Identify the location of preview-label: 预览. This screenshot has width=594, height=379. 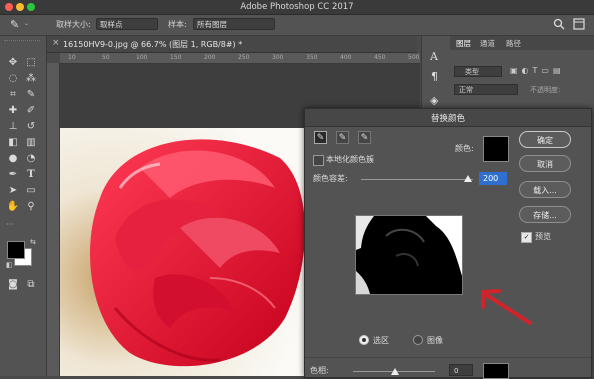
(543, 236).